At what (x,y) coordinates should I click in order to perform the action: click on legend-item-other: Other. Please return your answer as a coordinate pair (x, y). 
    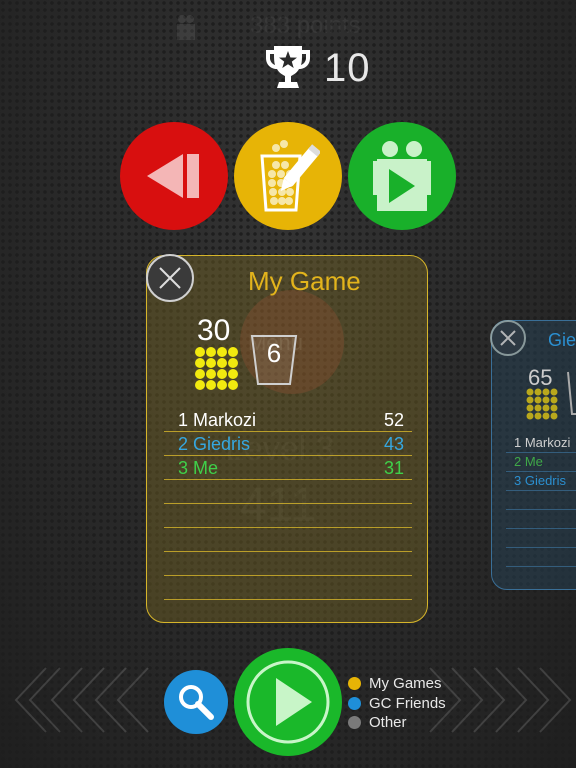
    Looking at the image, I should click on (397, 723).